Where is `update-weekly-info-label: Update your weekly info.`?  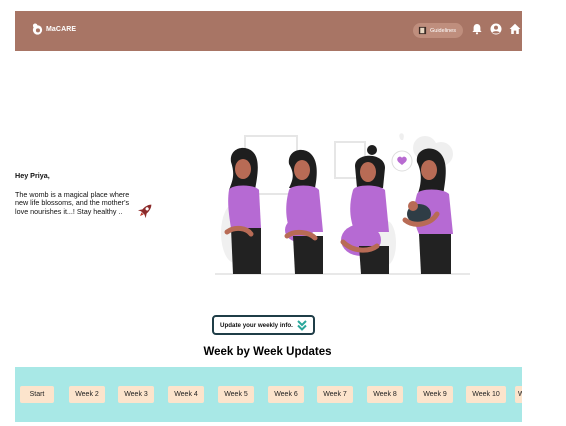
update-weekly-info-label: Update your weekly info. is located at coordinates (256, 325).